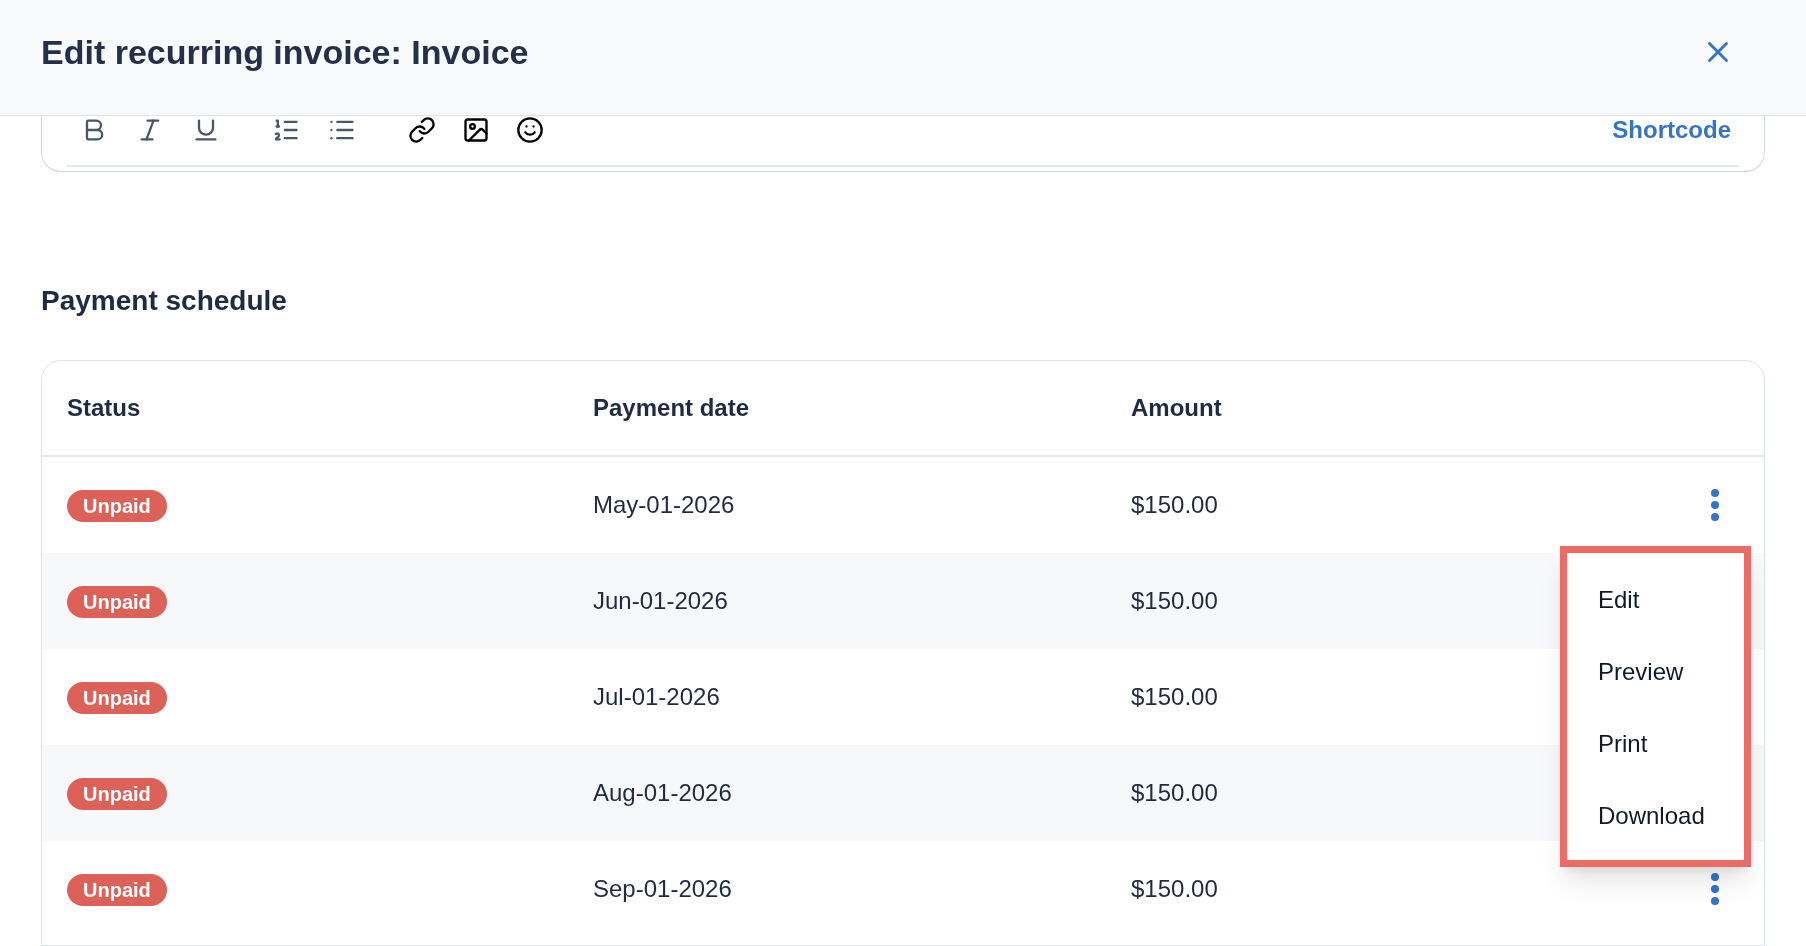 Image resolution: width=1806 pixels, height=946 pixels. What do you see at coordinates (663, 889) in the screenshot?
I see `table-cell-text: Sep-01-2026` at bounding box center [663, 889].